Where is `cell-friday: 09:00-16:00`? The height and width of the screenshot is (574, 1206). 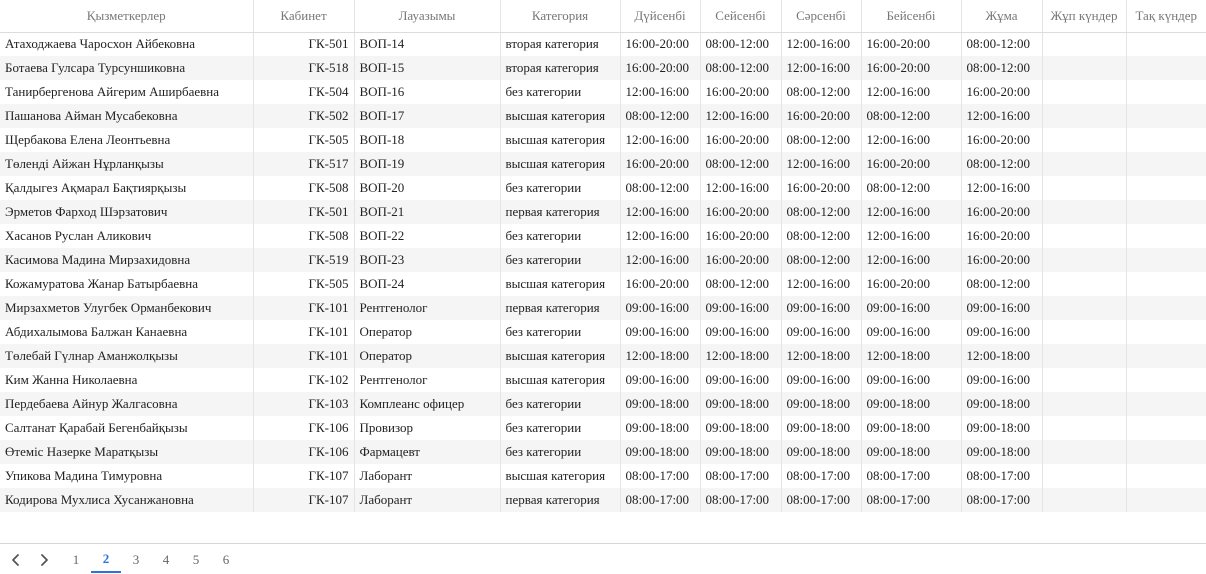
cell-friday: 09:00-16:00 is located at coordinates (1002, 380).